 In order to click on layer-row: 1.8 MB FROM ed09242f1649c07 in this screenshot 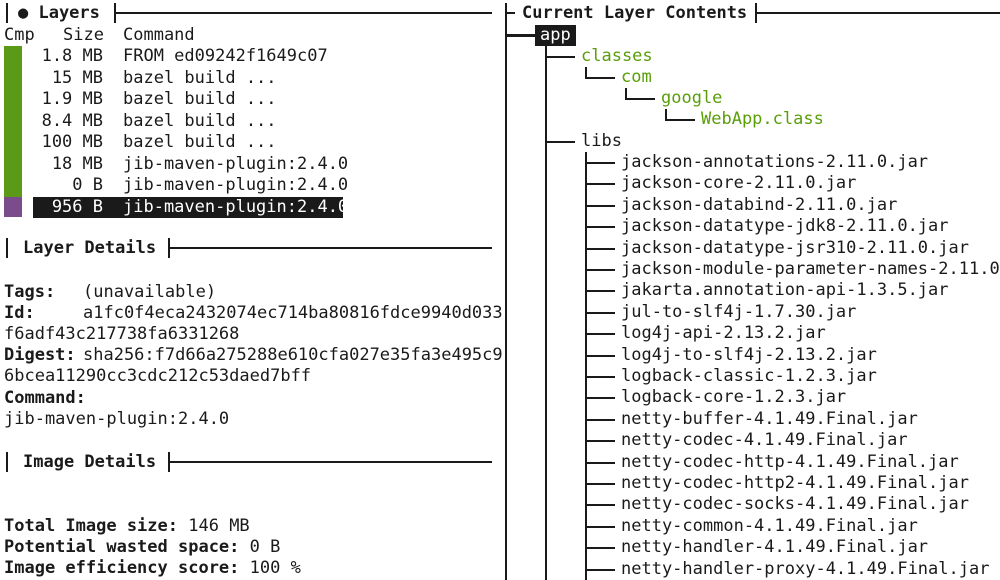, I will do `click(180, 56)`.